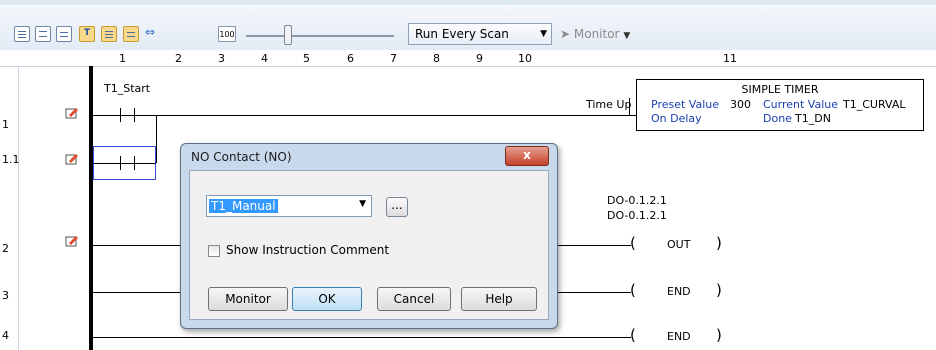 This screenshot has height=350, width=936. I want to click on time-up-label: Time Up, so click(609, 104).